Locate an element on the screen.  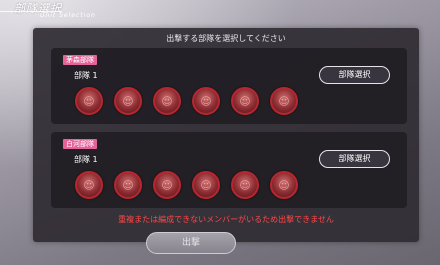
selection-prompt: 出撃する部隊を選択してください is located at coordinates (226, 38).